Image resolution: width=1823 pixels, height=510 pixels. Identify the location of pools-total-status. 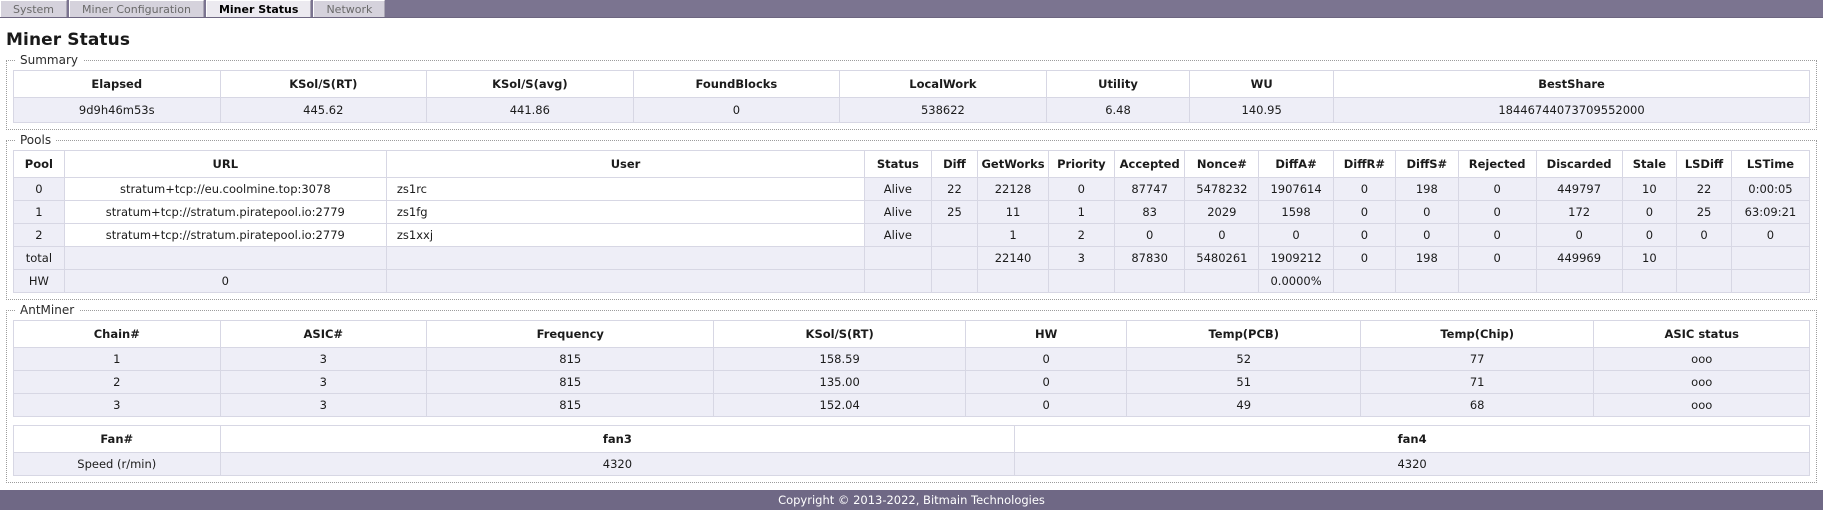
(898, 258).